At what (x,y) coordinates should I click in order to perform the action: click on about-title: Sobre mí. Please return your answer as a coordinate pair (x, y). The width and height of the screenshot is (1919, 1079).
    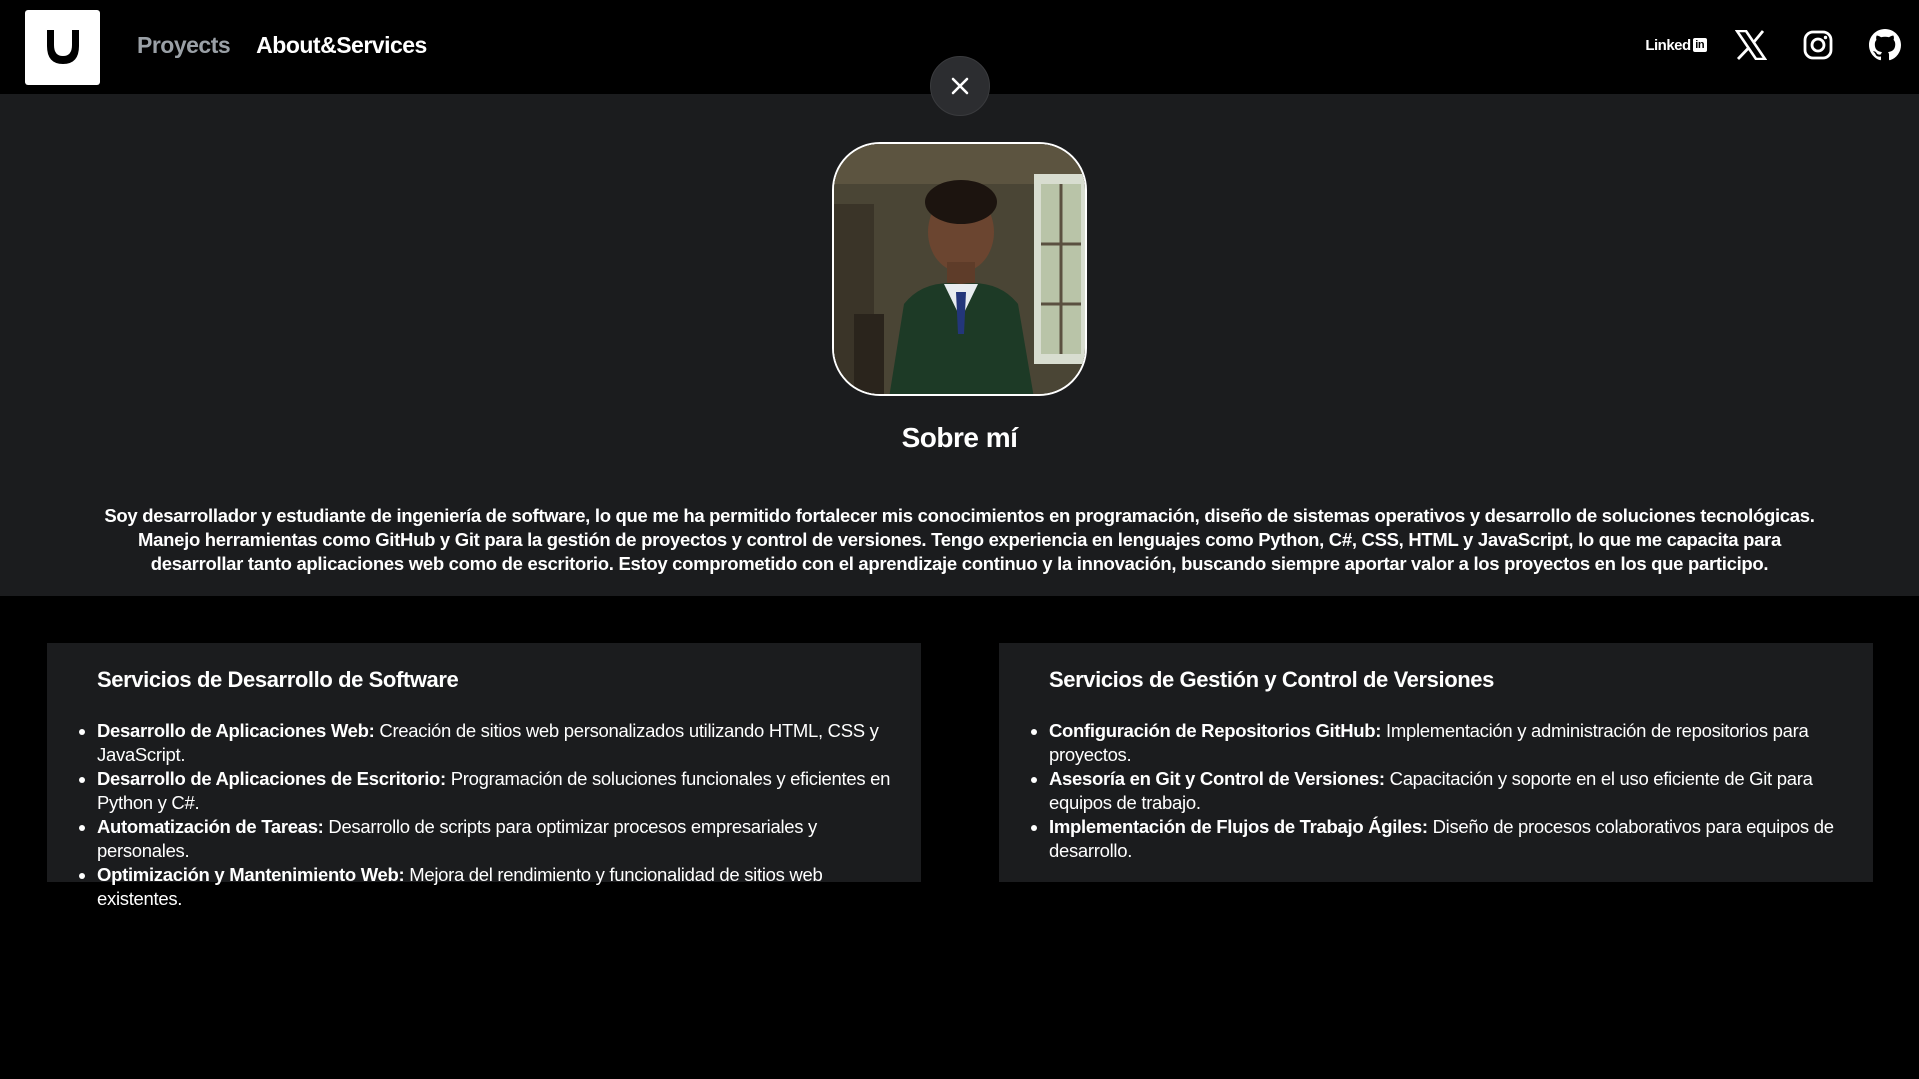
    Looking at the image, I should click on (959, 437).